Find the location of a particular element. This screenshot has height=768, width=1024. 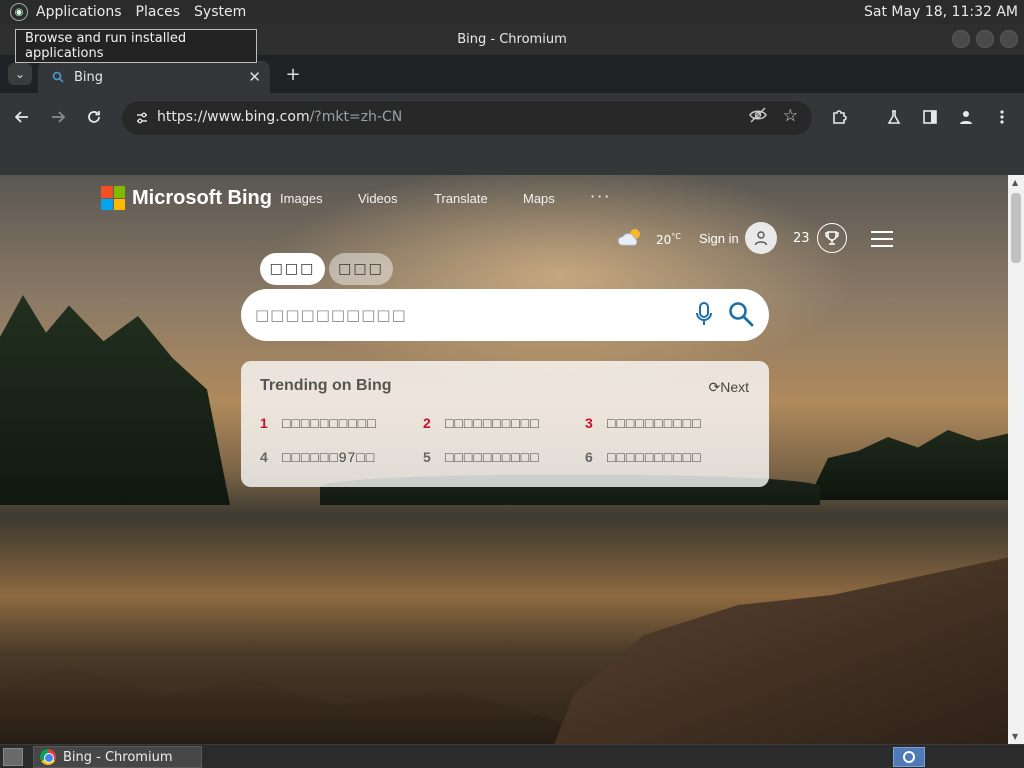

trending-item-1: 1 □□□□□□□□□□ is located at coordinates (318, 423).